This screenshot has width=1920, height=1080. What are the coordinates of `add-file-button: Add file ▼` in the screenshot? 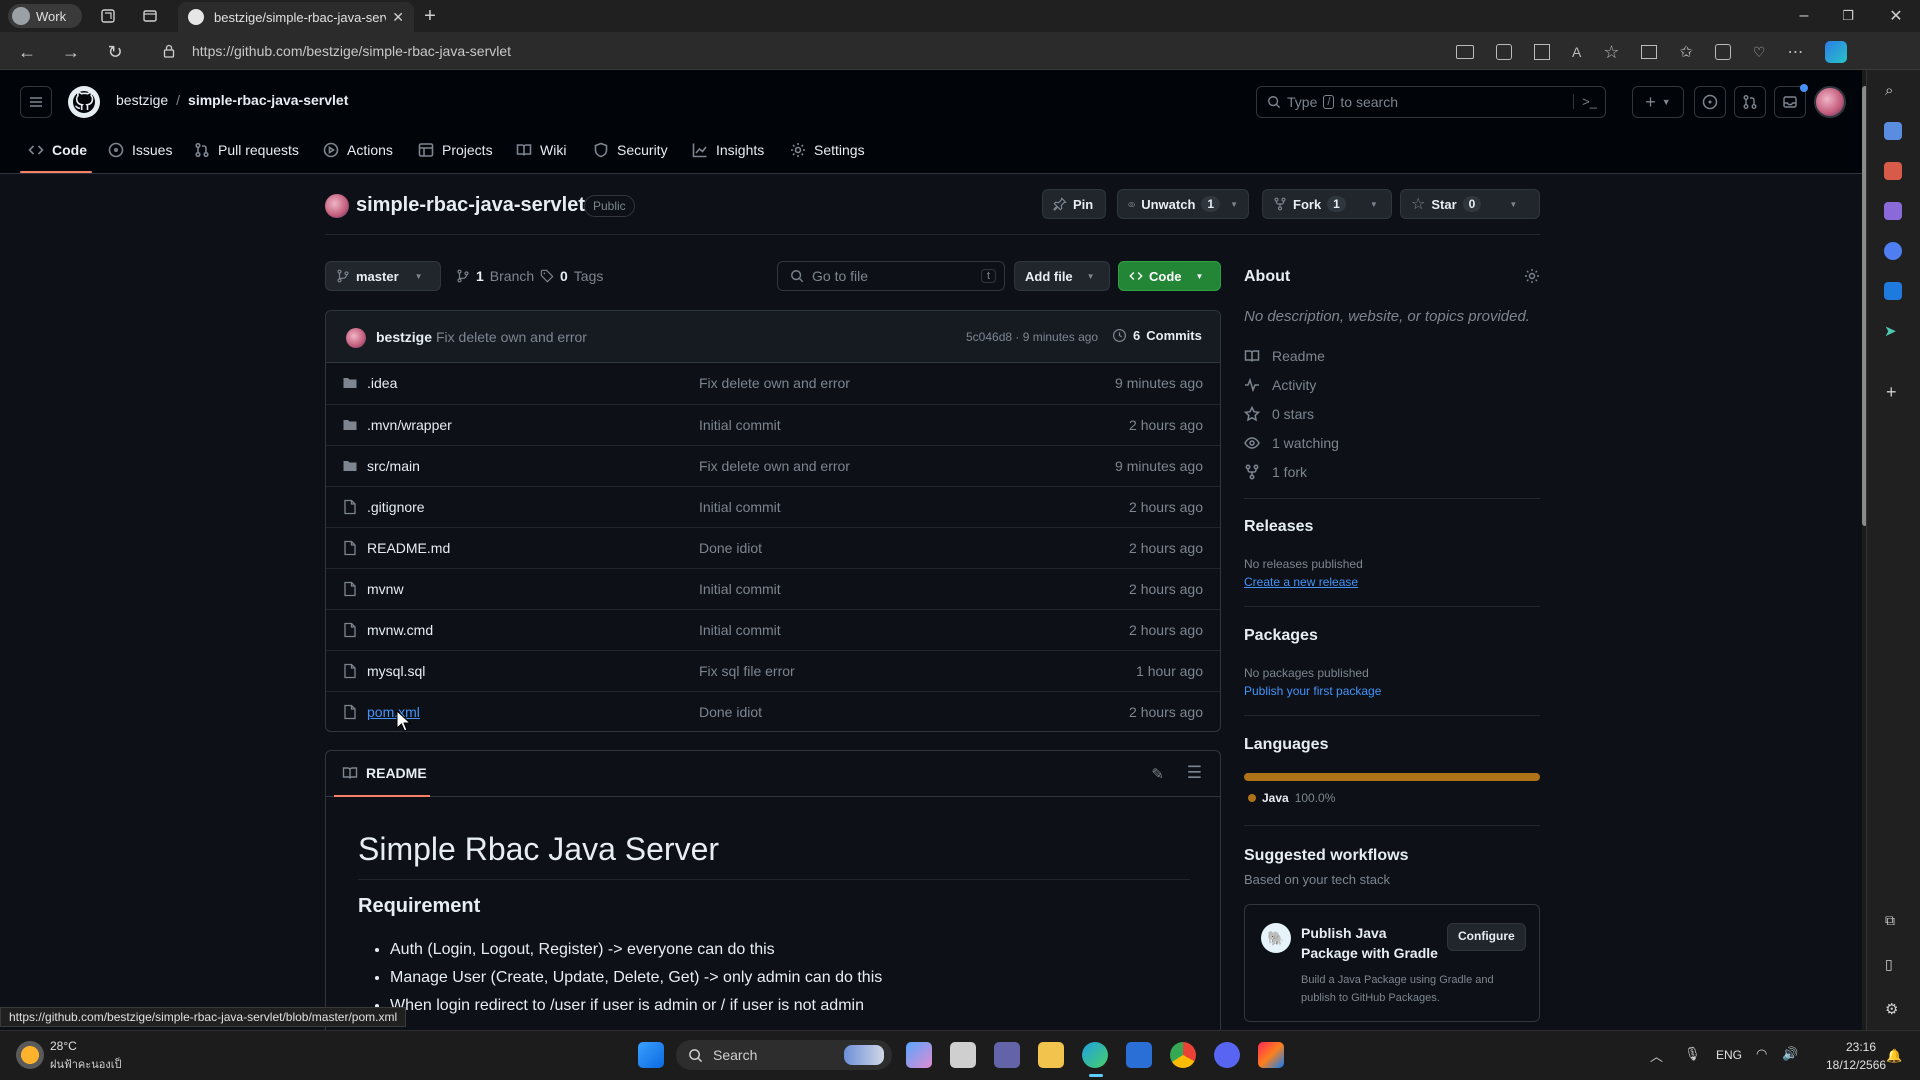 It's located at (1062, 276).